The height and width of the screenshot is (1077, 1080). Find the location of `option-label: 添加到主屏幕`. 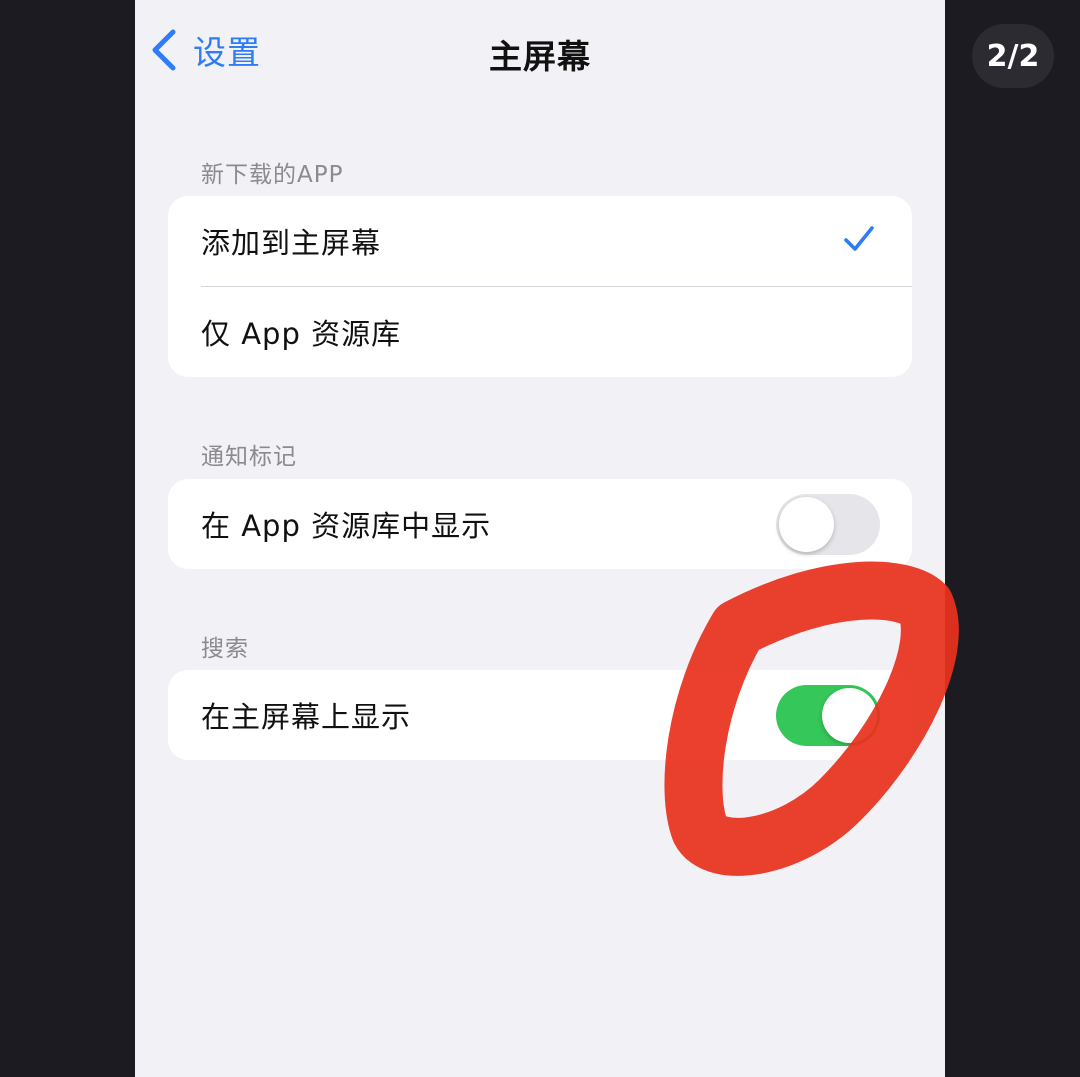

option-label: 添加到主屏幕 is located at coordinates (291, 243).